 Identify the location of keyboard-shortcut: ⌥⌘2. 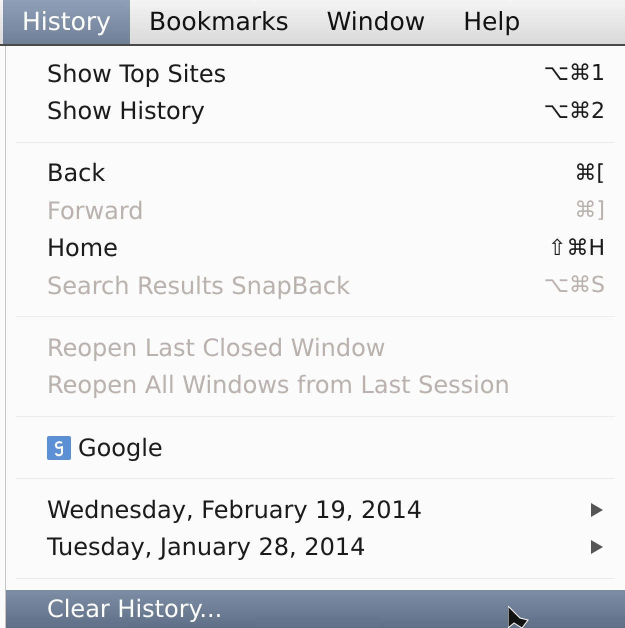
(574, 112).